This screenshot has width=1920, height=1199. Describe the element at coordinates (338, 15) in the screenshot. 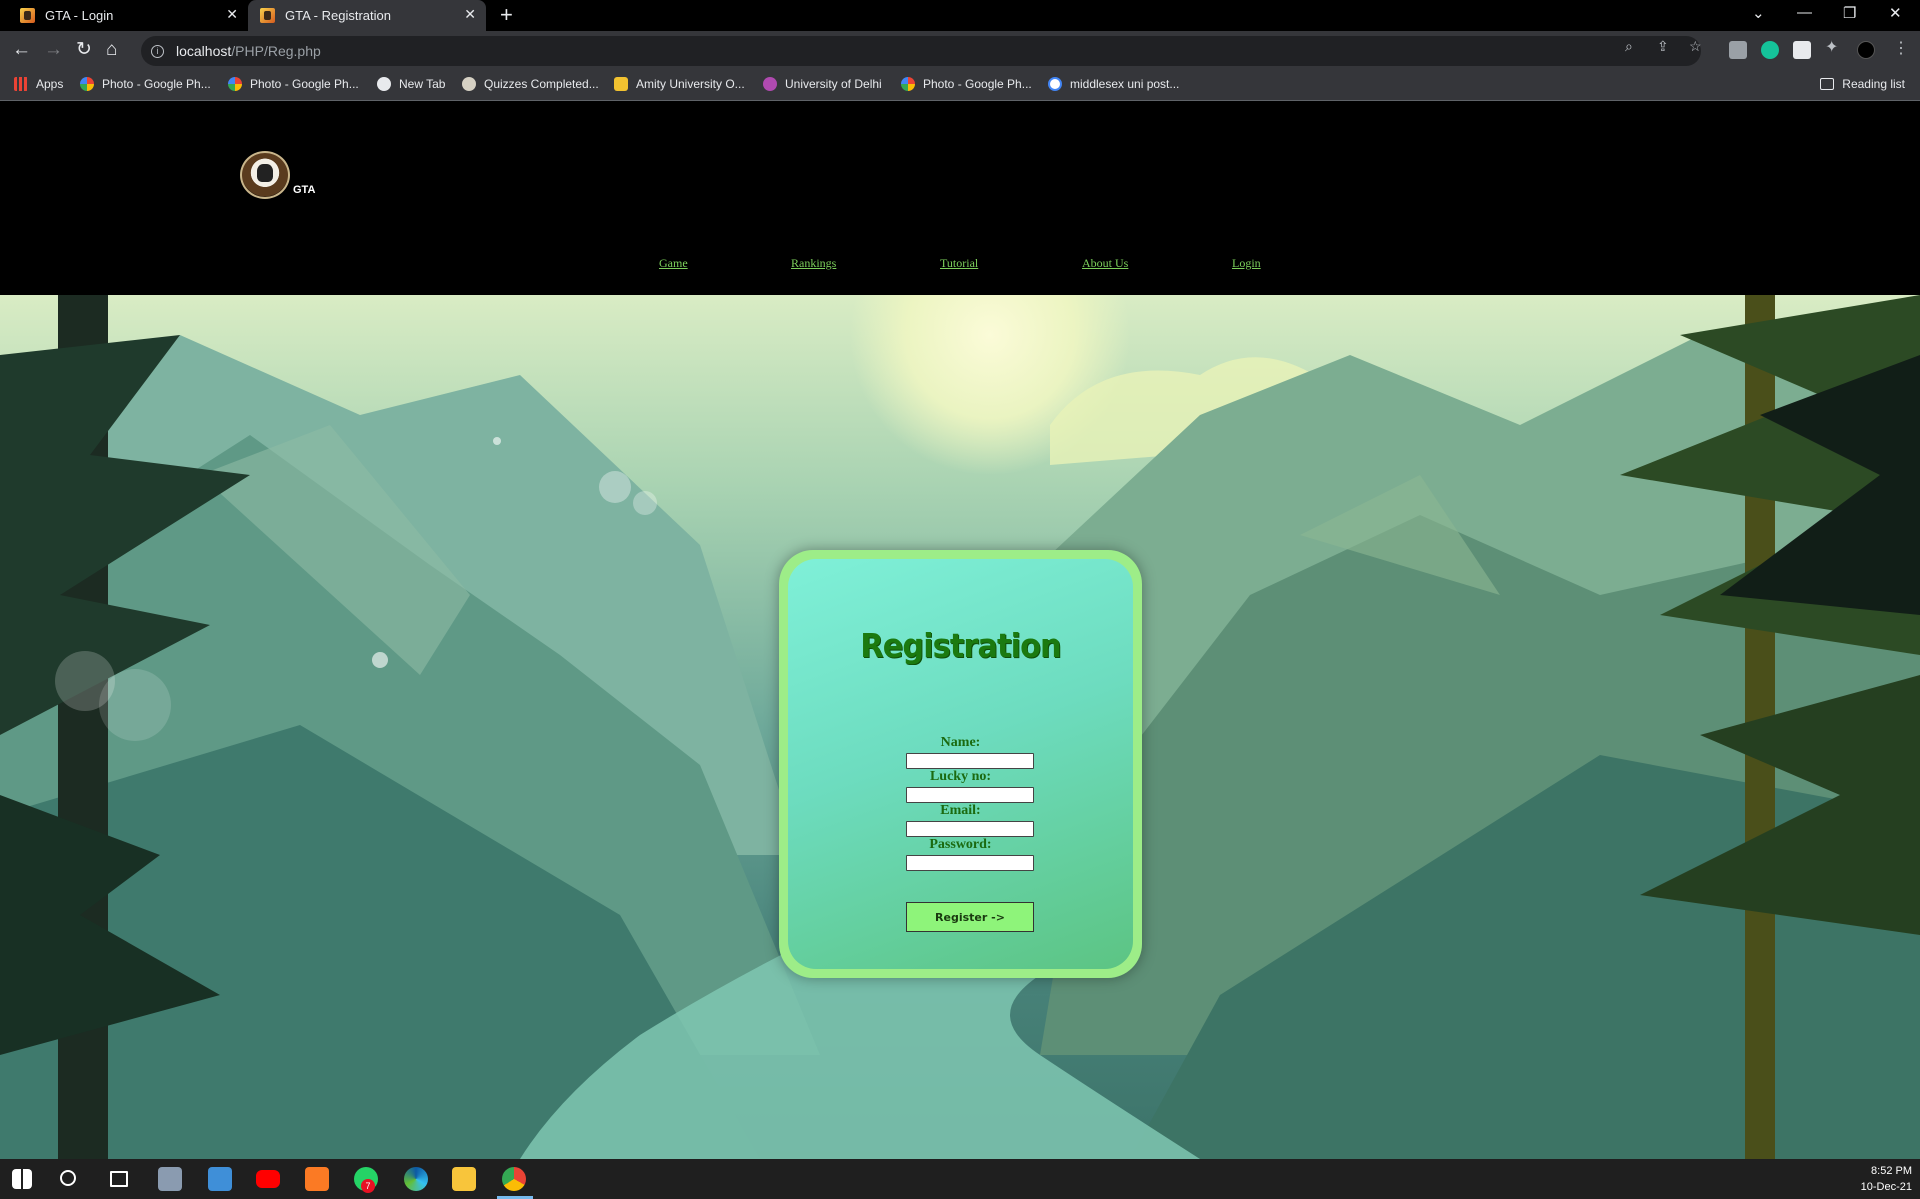

I see `tab-title: GTA - Registration` at that location.